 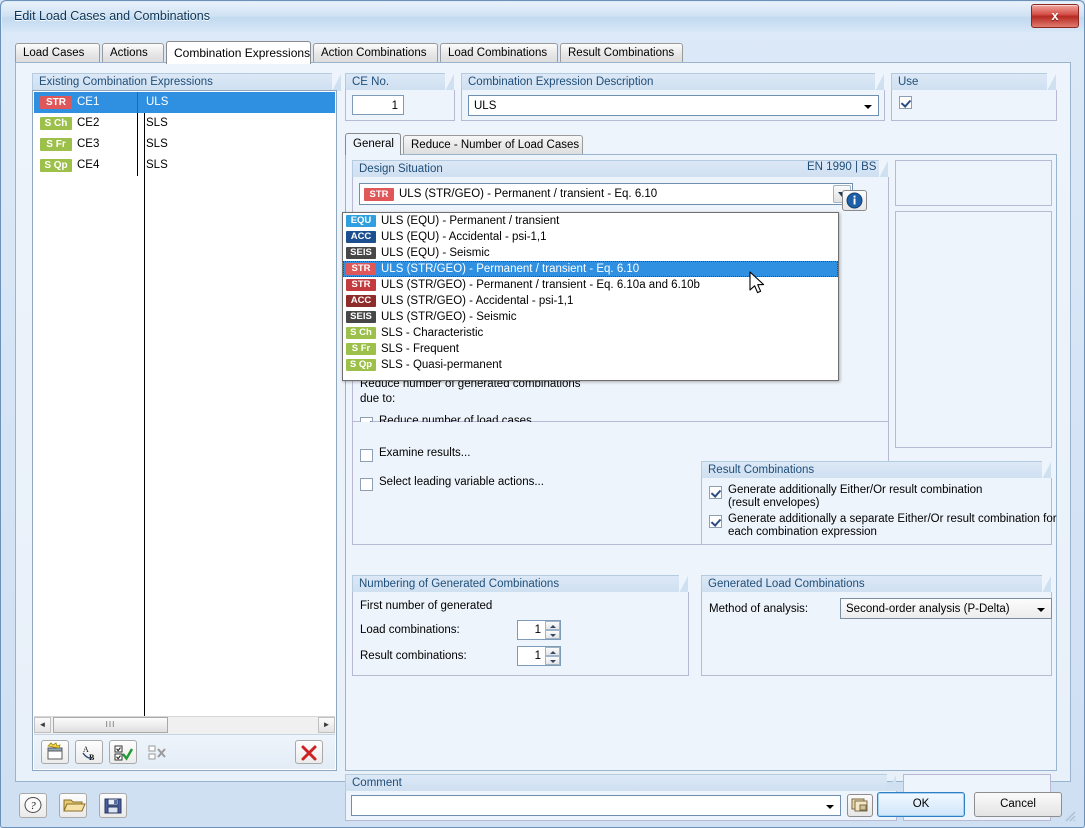 I want to click on tab-result-combinations: Result Combinations, so click(x=621, y=53).